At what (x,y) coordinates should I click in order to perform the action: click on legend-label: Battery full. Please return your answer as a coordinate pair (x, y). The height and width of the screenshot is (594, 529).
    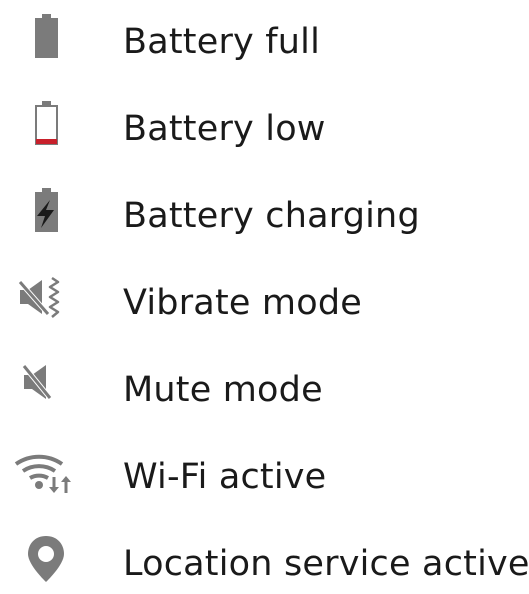
    Looking at the image, I should click on (222, 42).